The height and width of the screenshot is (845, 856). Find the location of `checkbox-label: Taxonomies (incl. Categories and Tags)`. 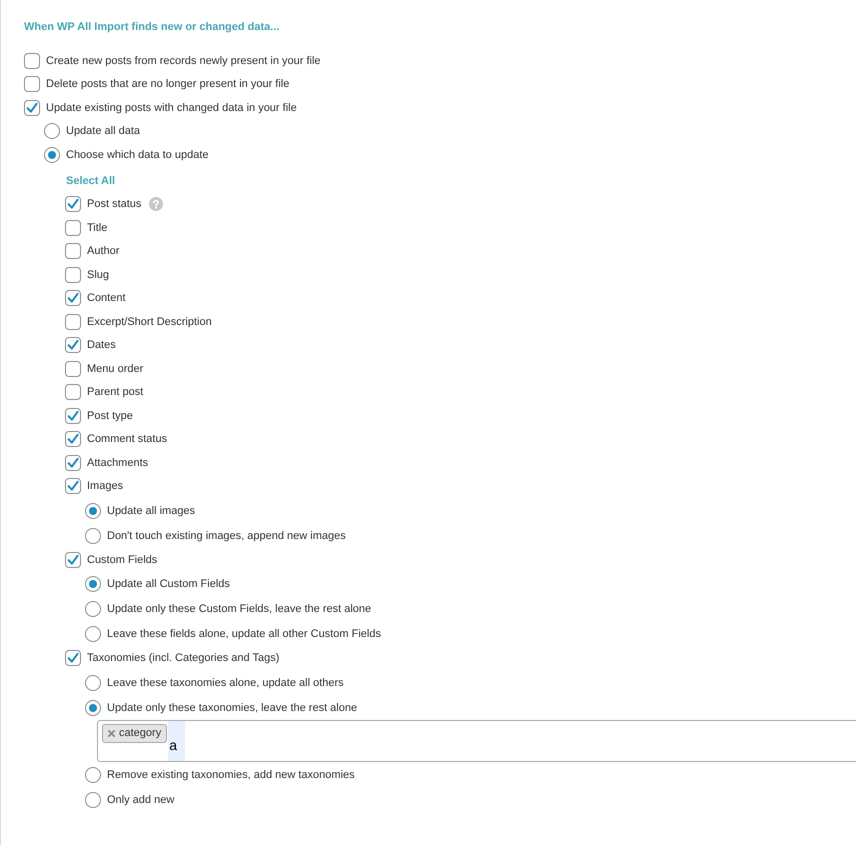

checkbox-label: Taxonomies (incl. Categories and Tags) is located at coordinates (183, 658).